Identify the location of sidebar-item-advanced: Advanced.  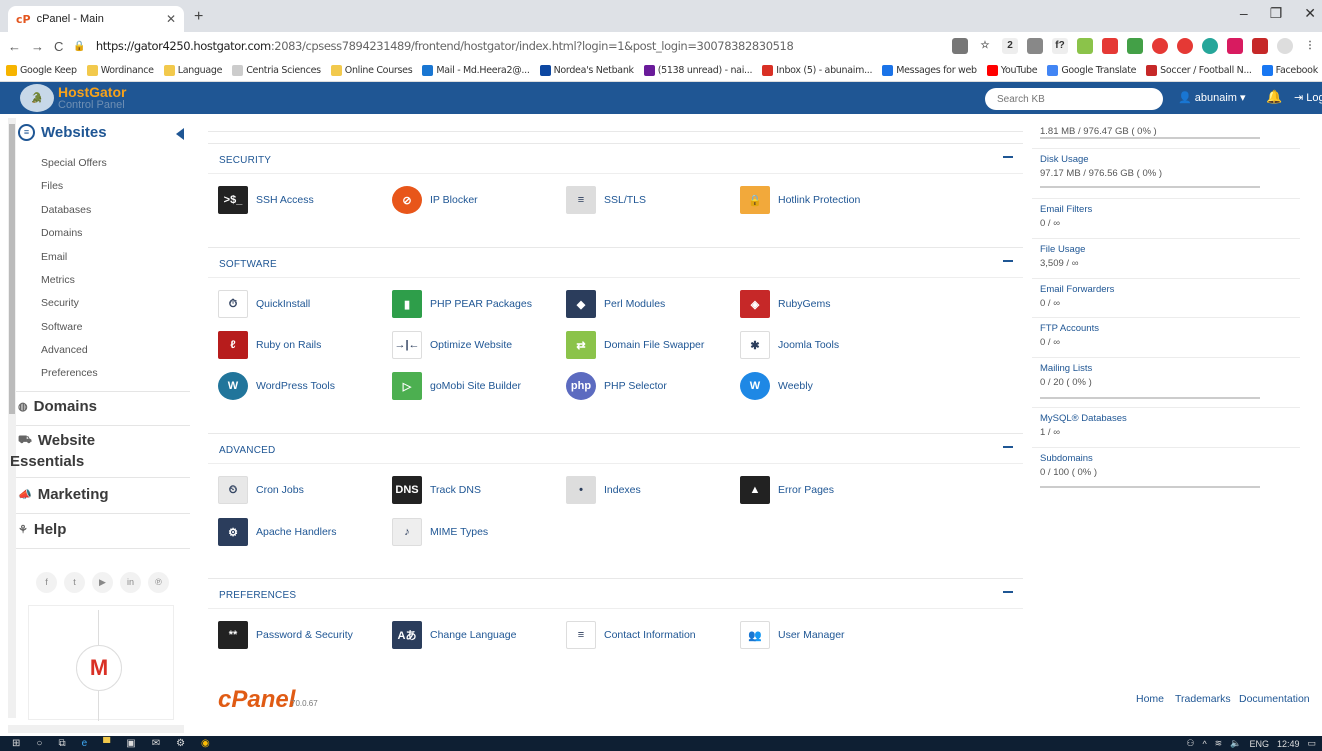
(64, 350).